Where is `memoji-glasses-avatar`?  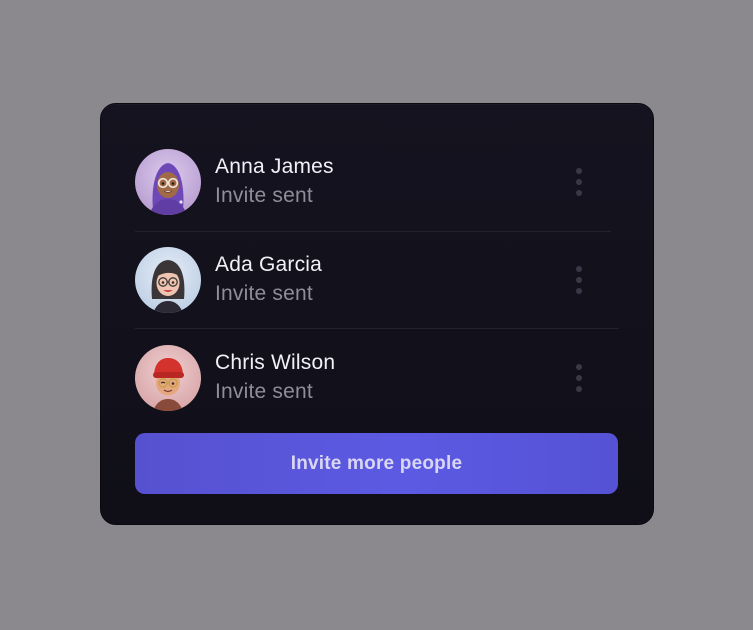 memoji-glasses-avatar is located at coordinates (168, 280).